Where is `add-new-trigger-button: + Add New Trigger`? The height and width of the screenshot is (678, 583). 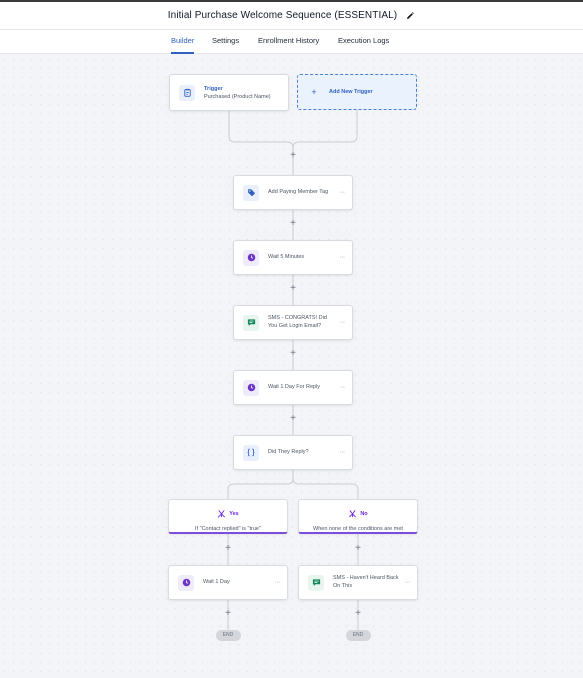 add-new-trigger-button: + Add New Trigger is located at coordinates (357, 92).